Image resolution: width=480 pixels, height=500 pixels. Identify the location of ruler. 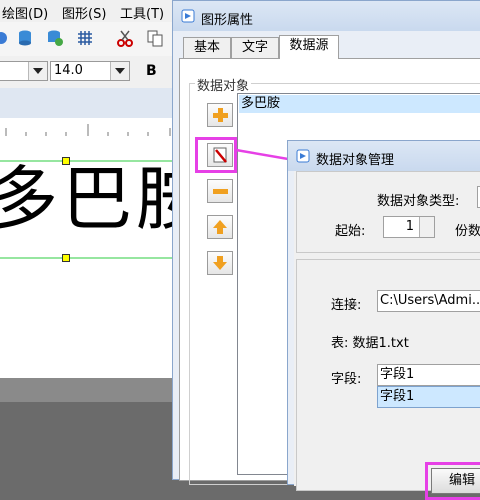
(90, 127).